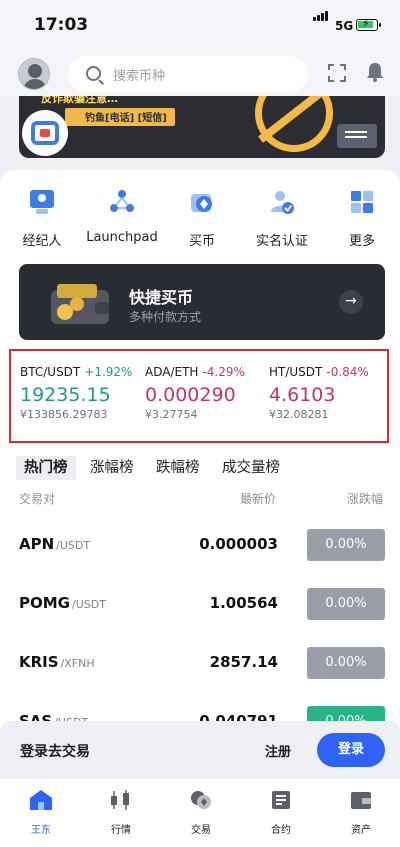 The width and height of the screenshot is (400, 847). Describe the element at coordinates (281, 812) in the screenshot. I see `tab-contract: 合约` at that location.